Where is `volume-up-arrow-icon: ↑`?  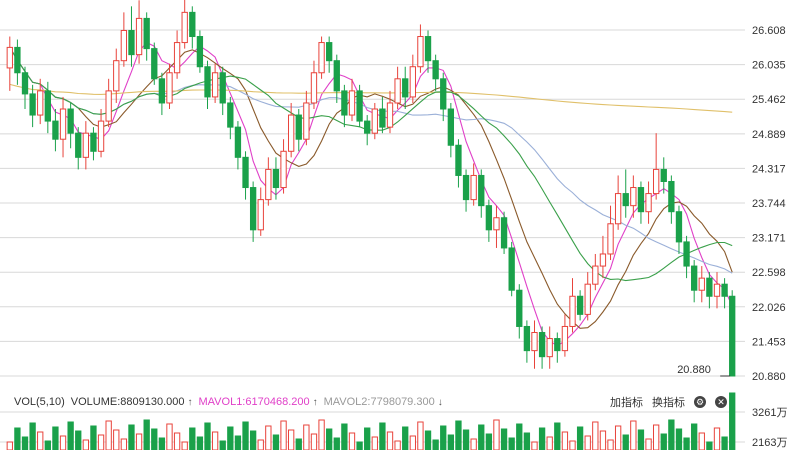
volume-up-arrow-icon: ↑ is located at coordinates (190, 402).